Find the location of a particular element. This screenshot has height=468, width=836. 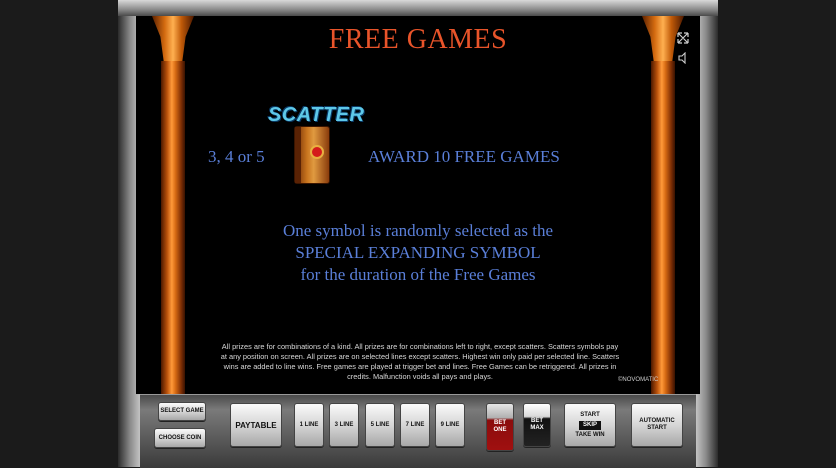

right-pillar is located at coordinates (663, 205).